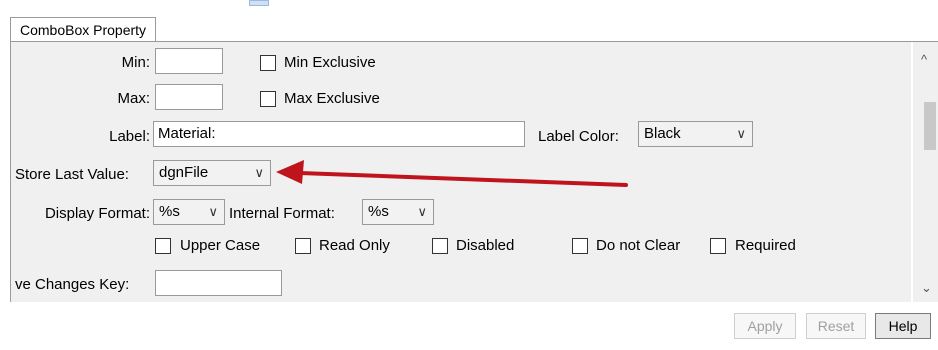 This screenshot has height=350, width=938. I want to click on store-last-value-select: dgnFile ∨, so click(212, 173).